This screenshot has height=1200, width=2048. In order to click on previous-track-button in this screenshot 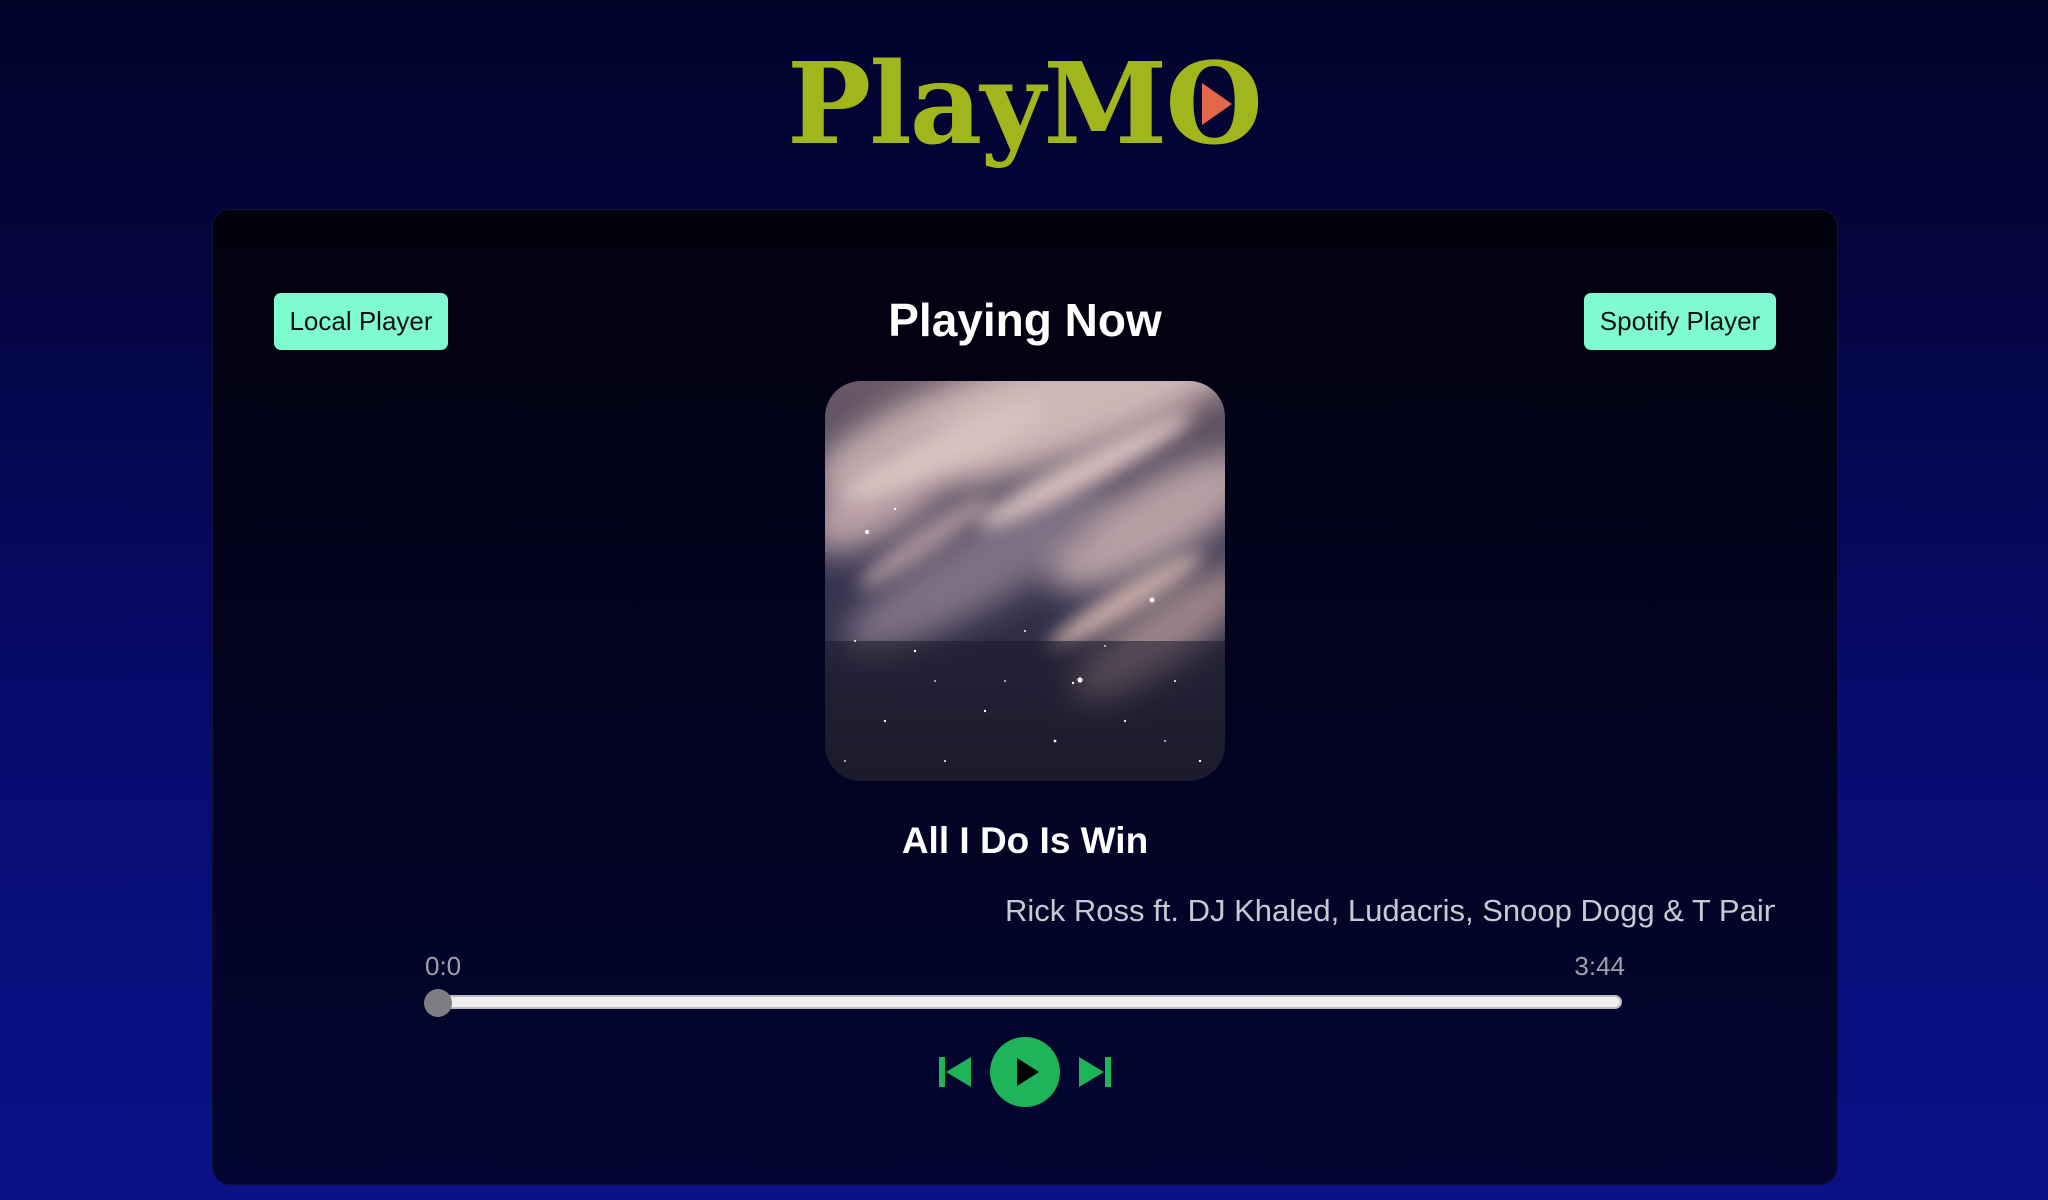, I will do `click(955, 1072)`.